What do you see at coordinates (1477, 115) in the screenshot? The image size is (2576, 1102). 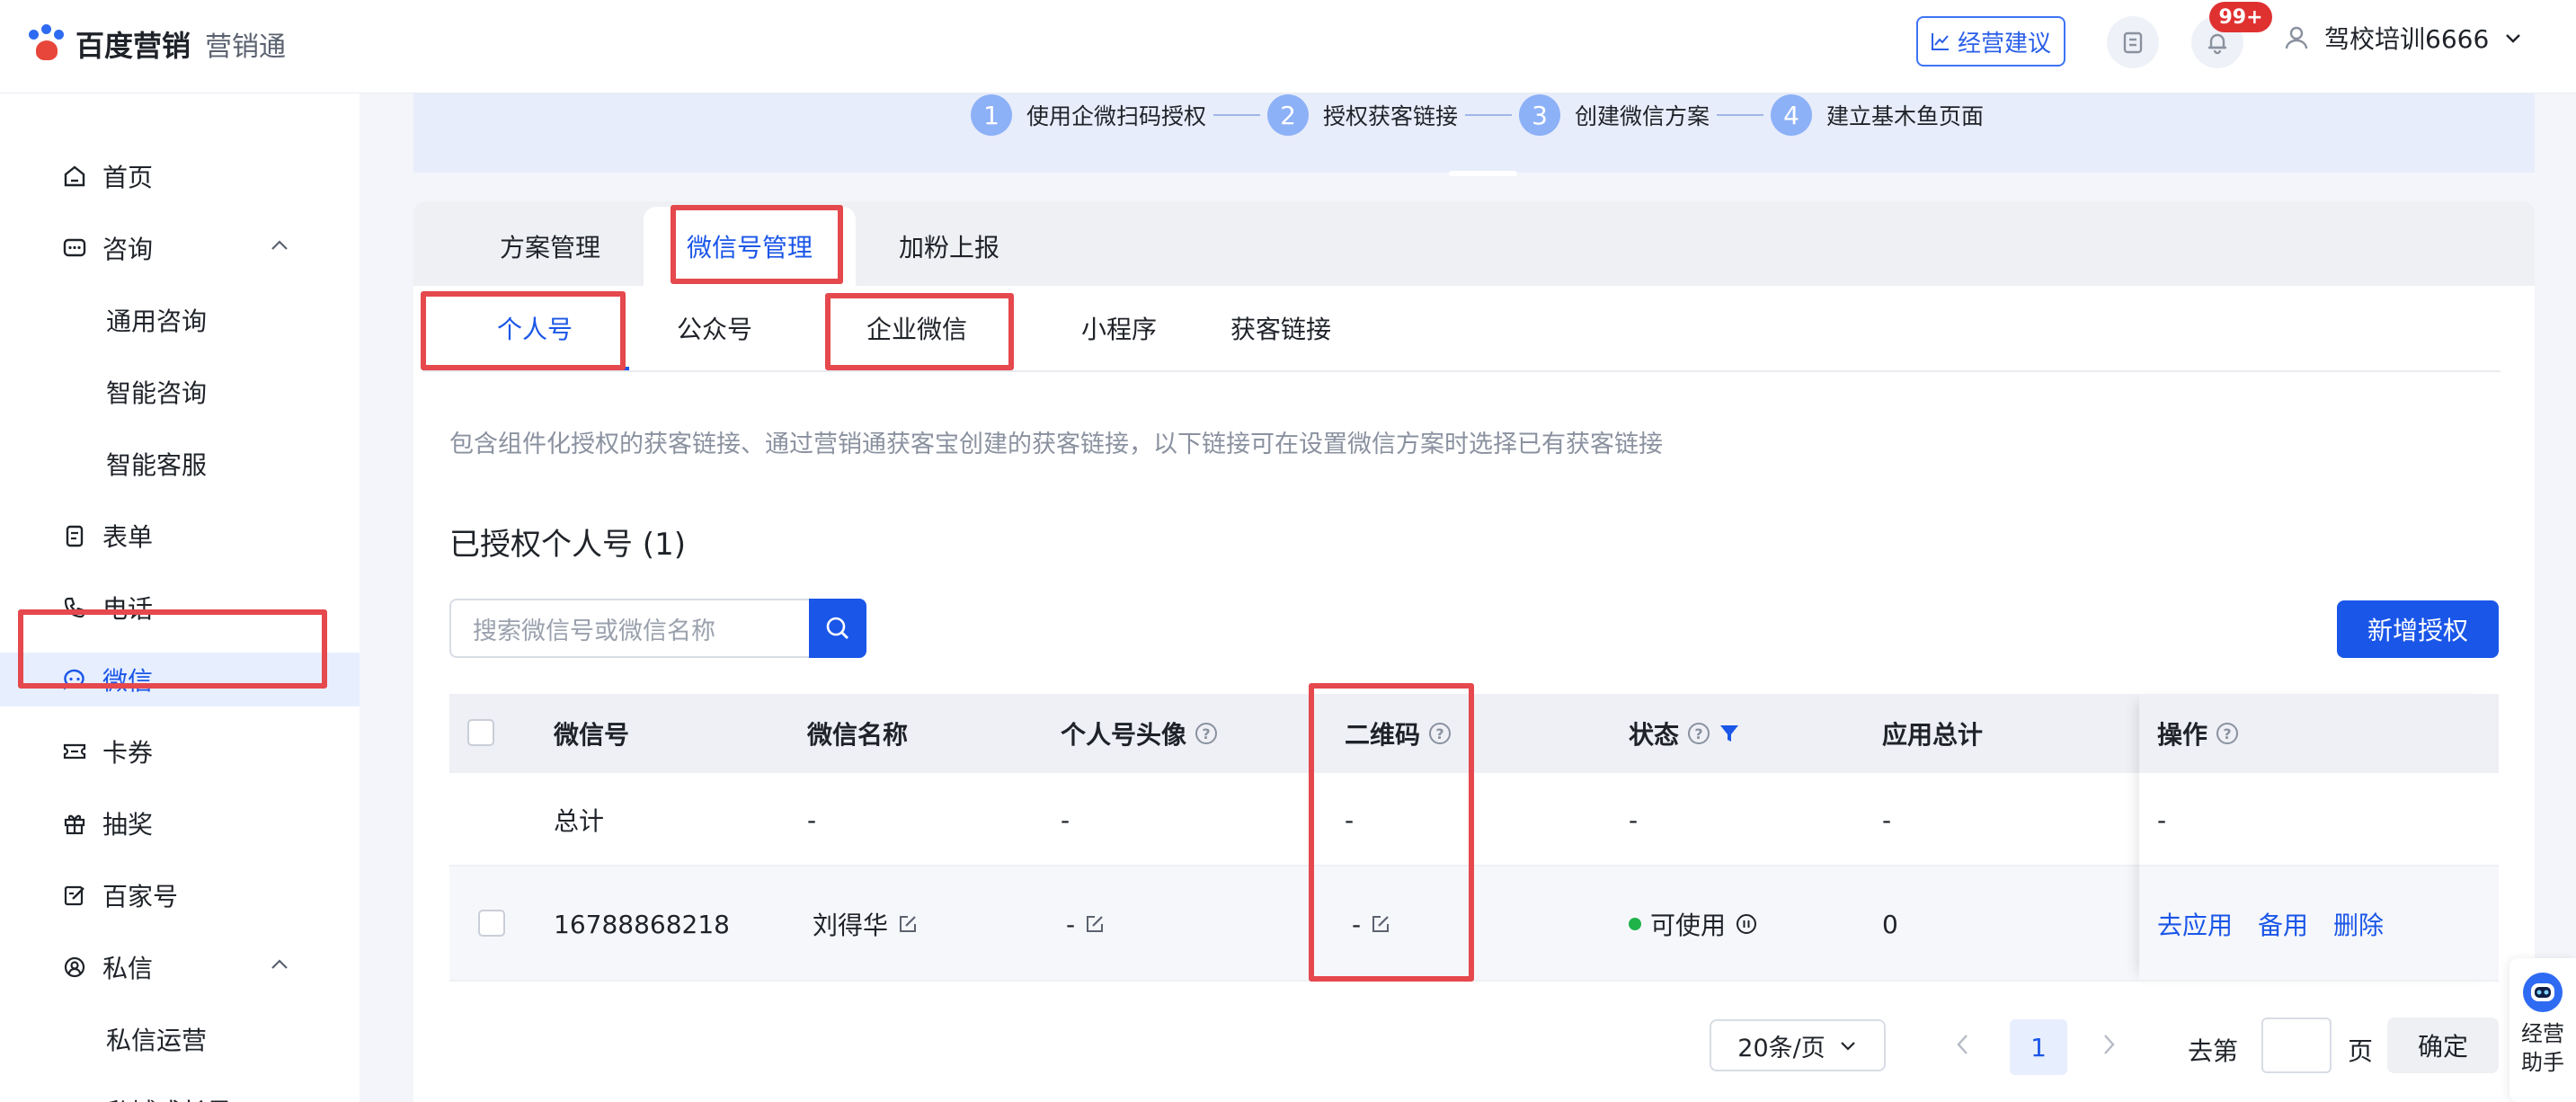 I see `guide-steps: 1 使用企微扫码授权 2 授权获客链接 3 创建微信方案 4 建立基木鱼页面` at bounding box center [1477, 115].